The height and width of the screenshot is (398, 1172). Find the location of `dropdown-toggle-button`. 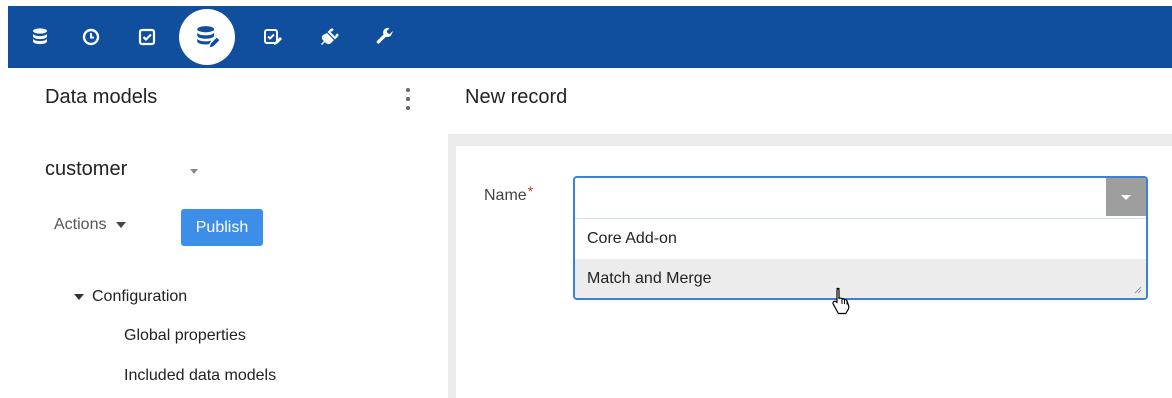

dropdown-toggle-button is located at coordinates (1126, 197).